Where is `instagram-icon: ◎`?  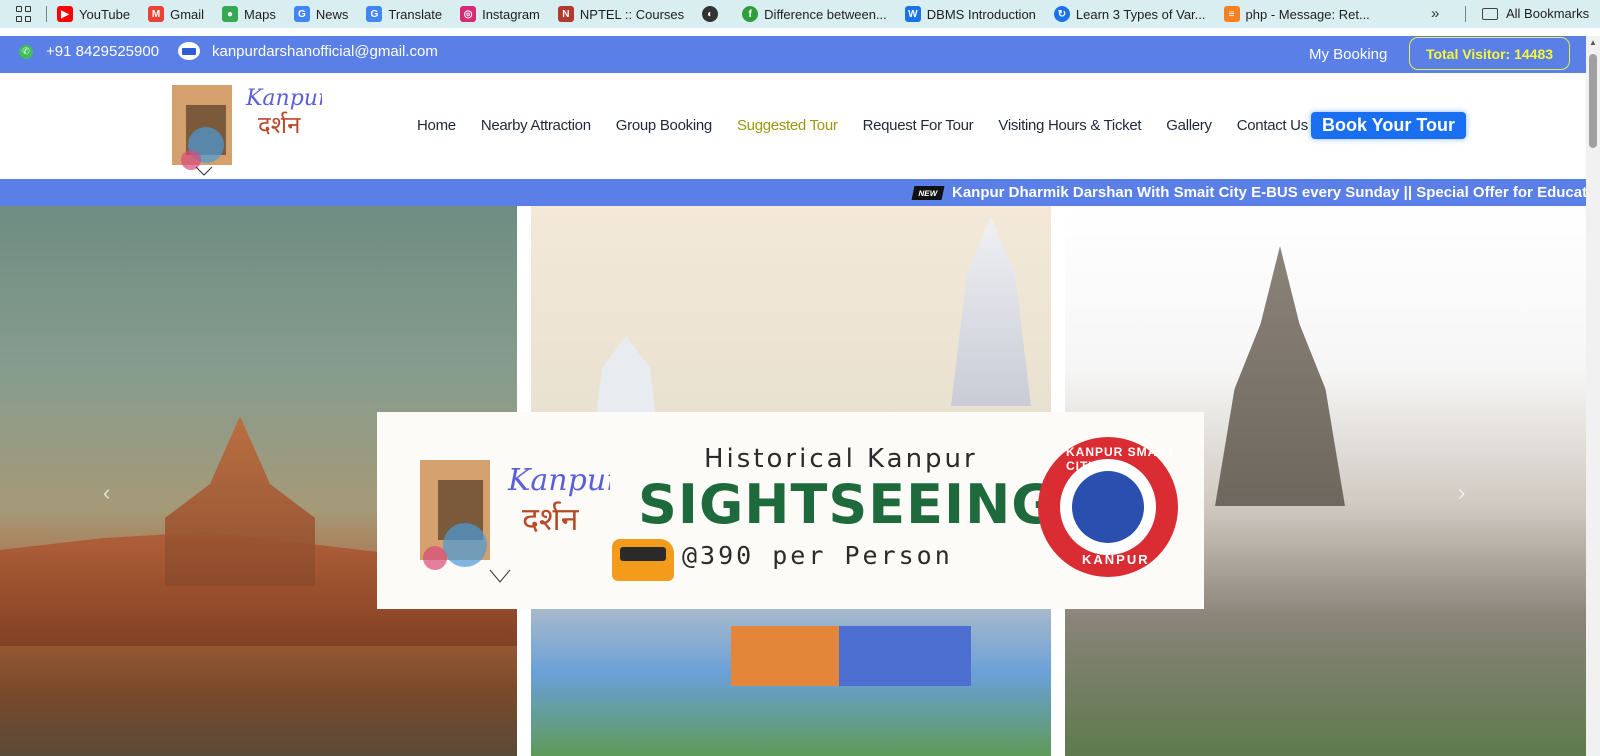 instagram-icon: ◎ is located at coordinates (468, 14).